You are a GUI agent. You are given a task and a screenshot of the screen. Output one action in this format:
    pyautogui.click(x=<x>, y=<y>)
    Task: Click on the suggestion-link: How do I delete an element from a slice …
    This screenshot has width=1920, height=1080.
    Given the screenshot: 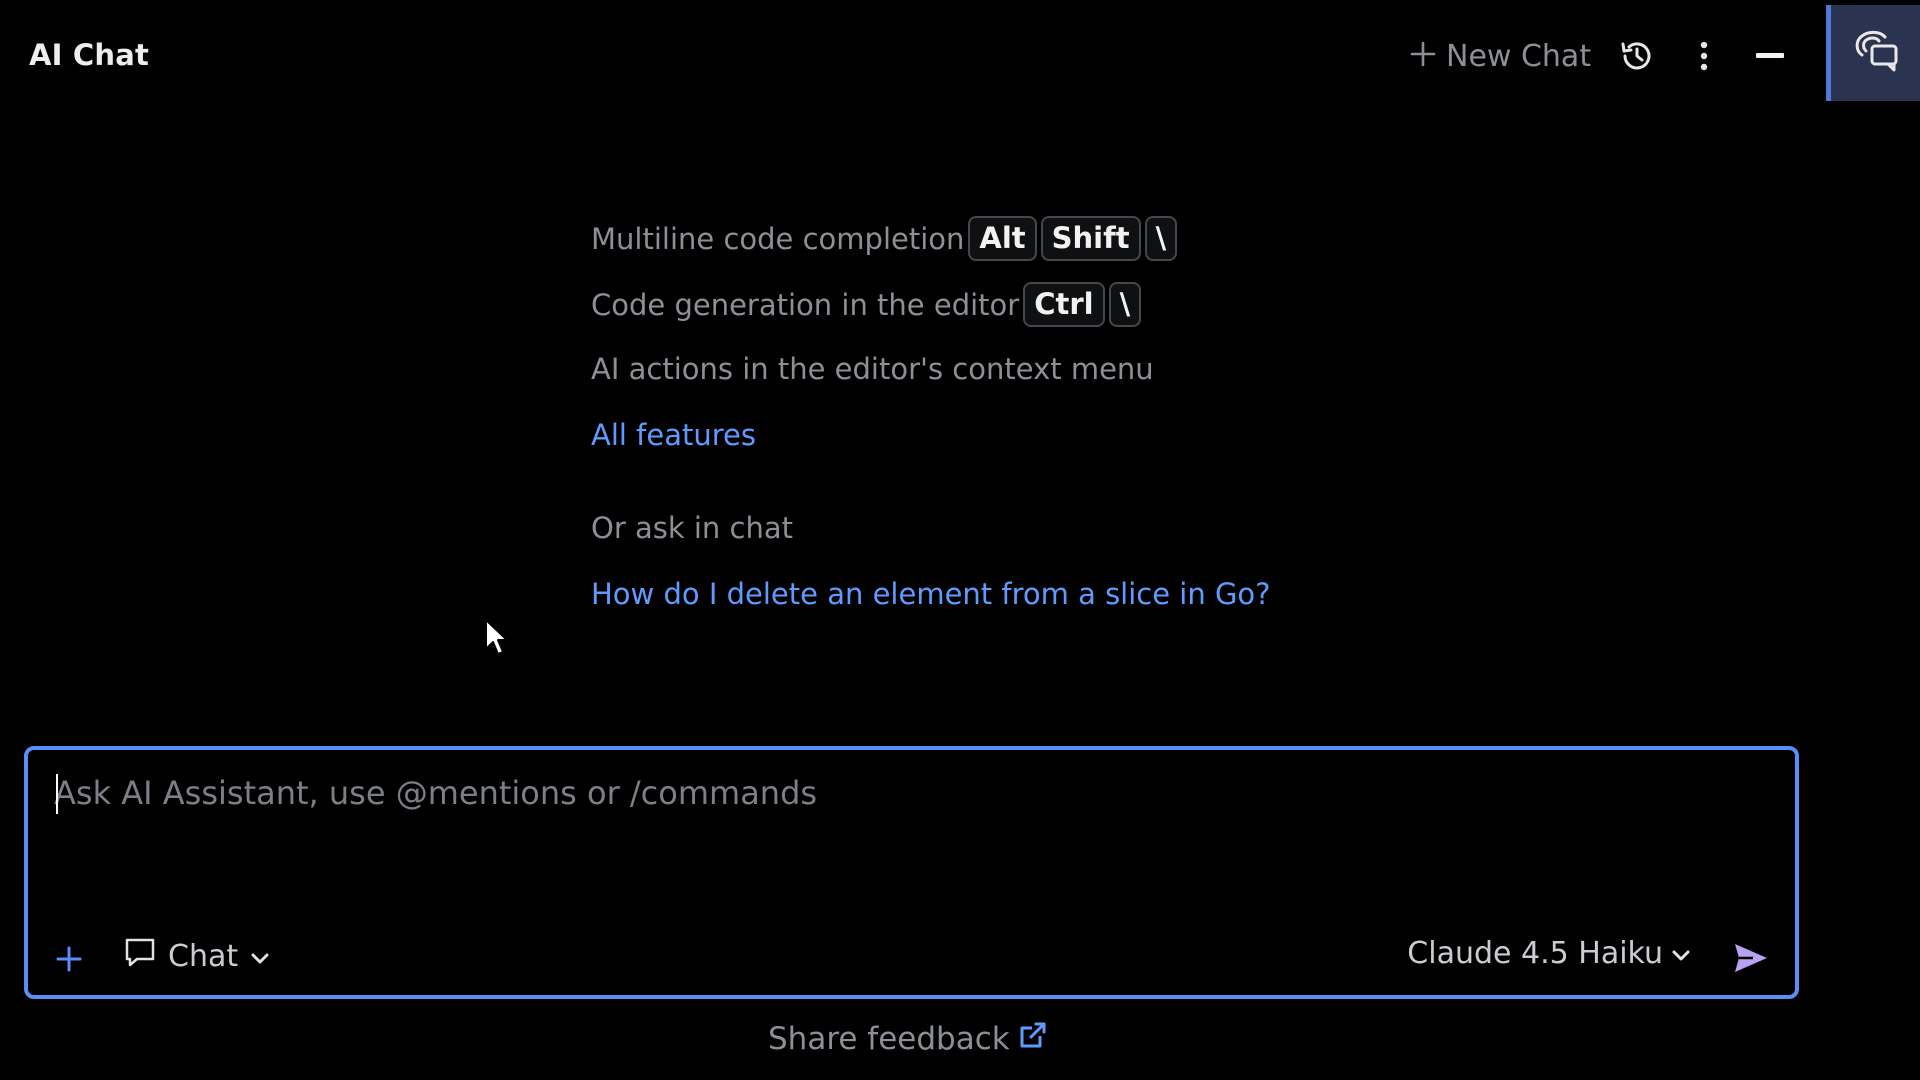 What is the action you would take?
    pyautogui.click(x=931, y=594)
    